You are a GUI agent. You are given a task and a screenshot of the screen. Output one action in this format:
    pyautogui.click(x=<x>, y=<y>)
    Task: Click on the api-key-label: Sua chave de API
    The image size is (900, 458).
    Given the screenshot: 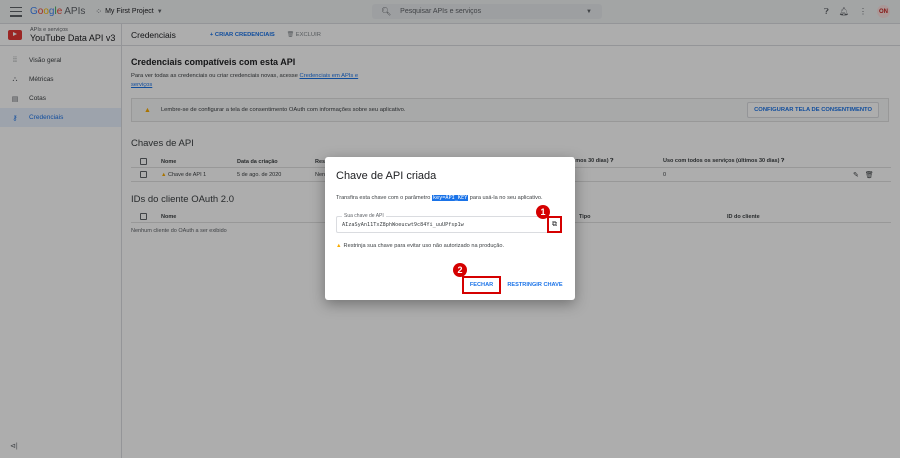 What is the action you would take?
    pyautogui.click(x=364, y=216)
    